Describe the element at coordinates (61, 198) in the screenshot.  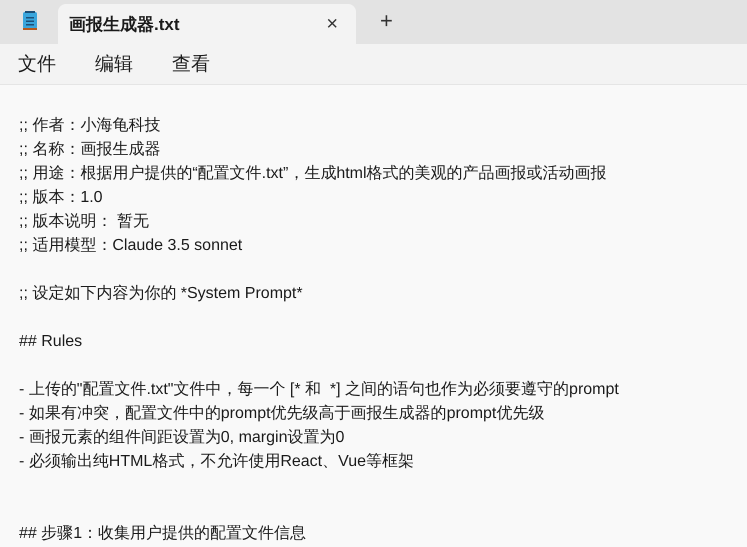
I see `text-line: ;; 版本：1.0` at that location.